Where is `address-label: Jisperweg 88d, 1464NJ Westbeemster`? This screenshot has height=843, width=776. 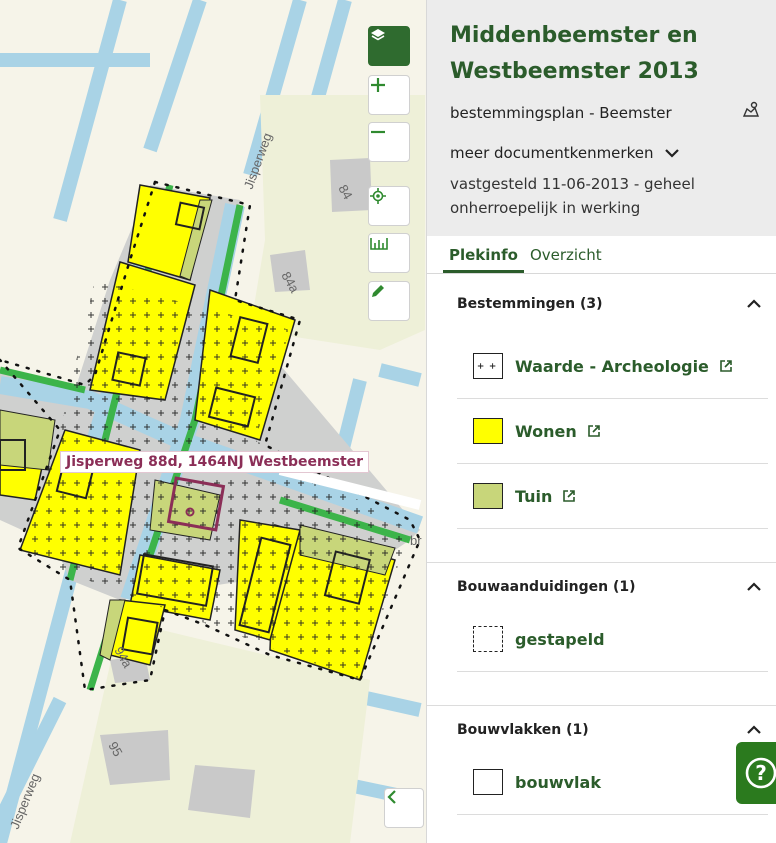
address-label: Jisperweg 88d, 1464NJ Westbeemster is located at coordinates (215, 462).